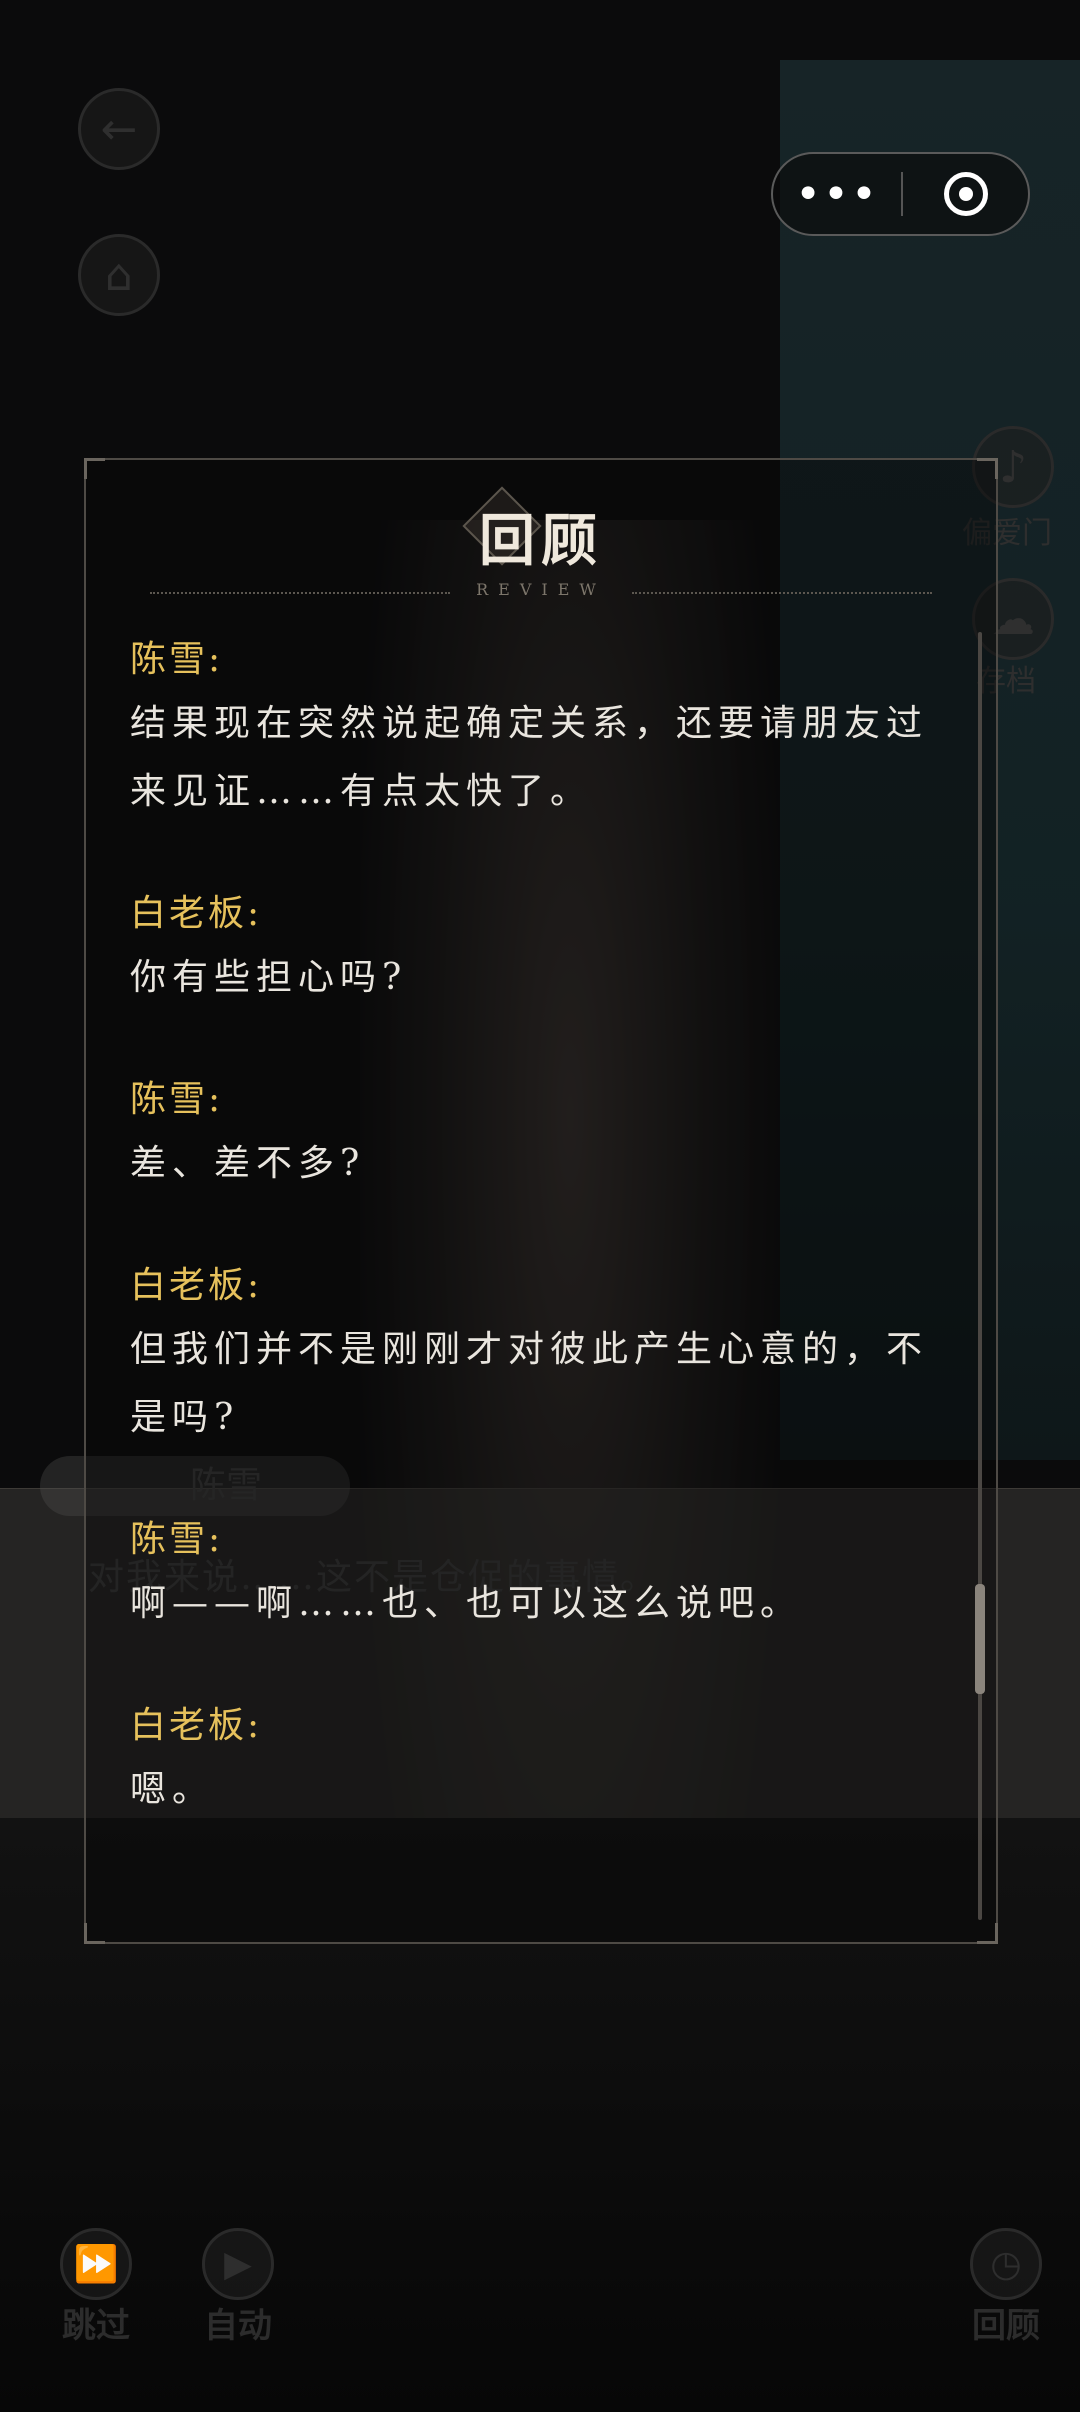 The height and width of the screenshot is (2412, 1080). I want to click on dialog-line: 但我们并不是刚刚才对彼此产生心意的，不是吗?, so click(529, 1383).